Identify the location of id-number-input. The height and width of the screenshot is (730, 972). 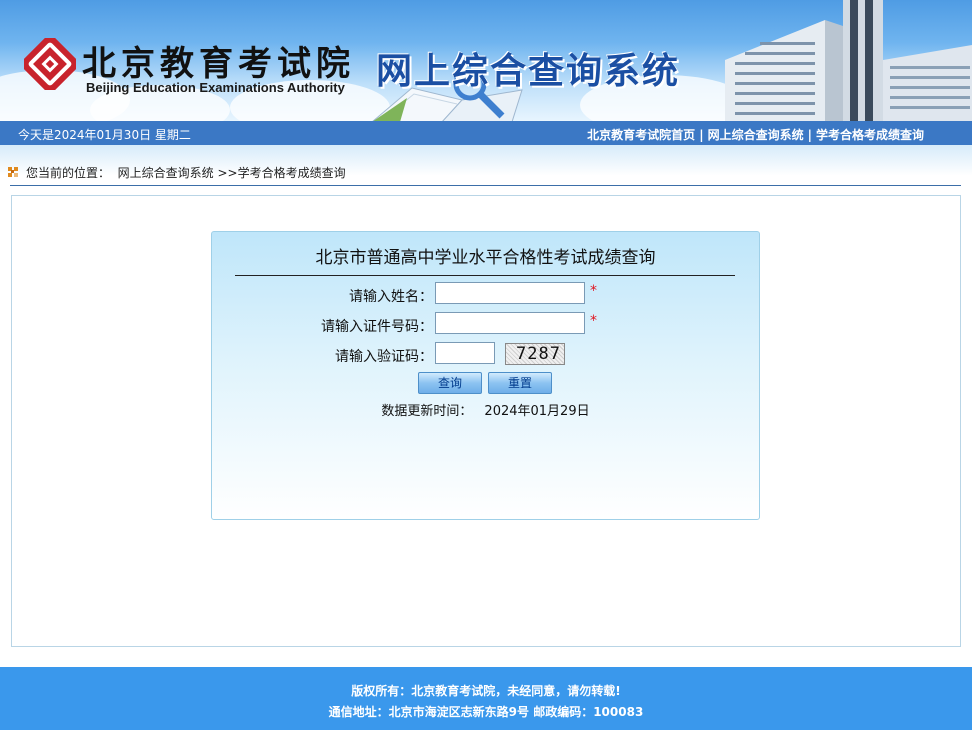
(510, 323).